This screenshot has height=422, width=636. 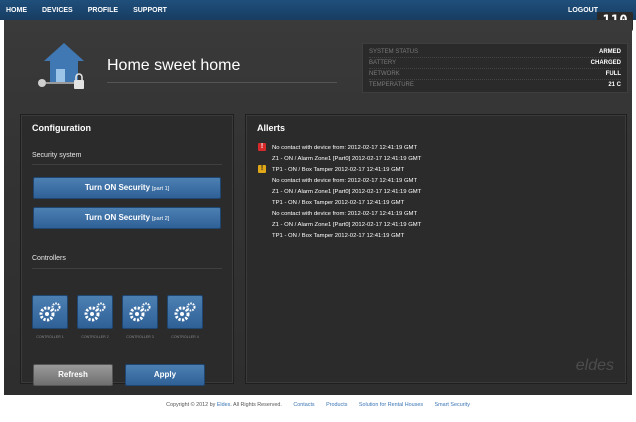 What do you see at coordinates (495, 52) in the screenshot?
I see `status-row: SYSTEM STATUS ARMED` at bounding box center [495, 52].